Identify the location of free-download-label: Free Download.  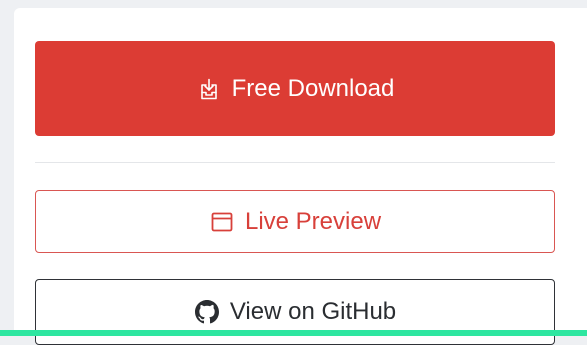
(313, 88).